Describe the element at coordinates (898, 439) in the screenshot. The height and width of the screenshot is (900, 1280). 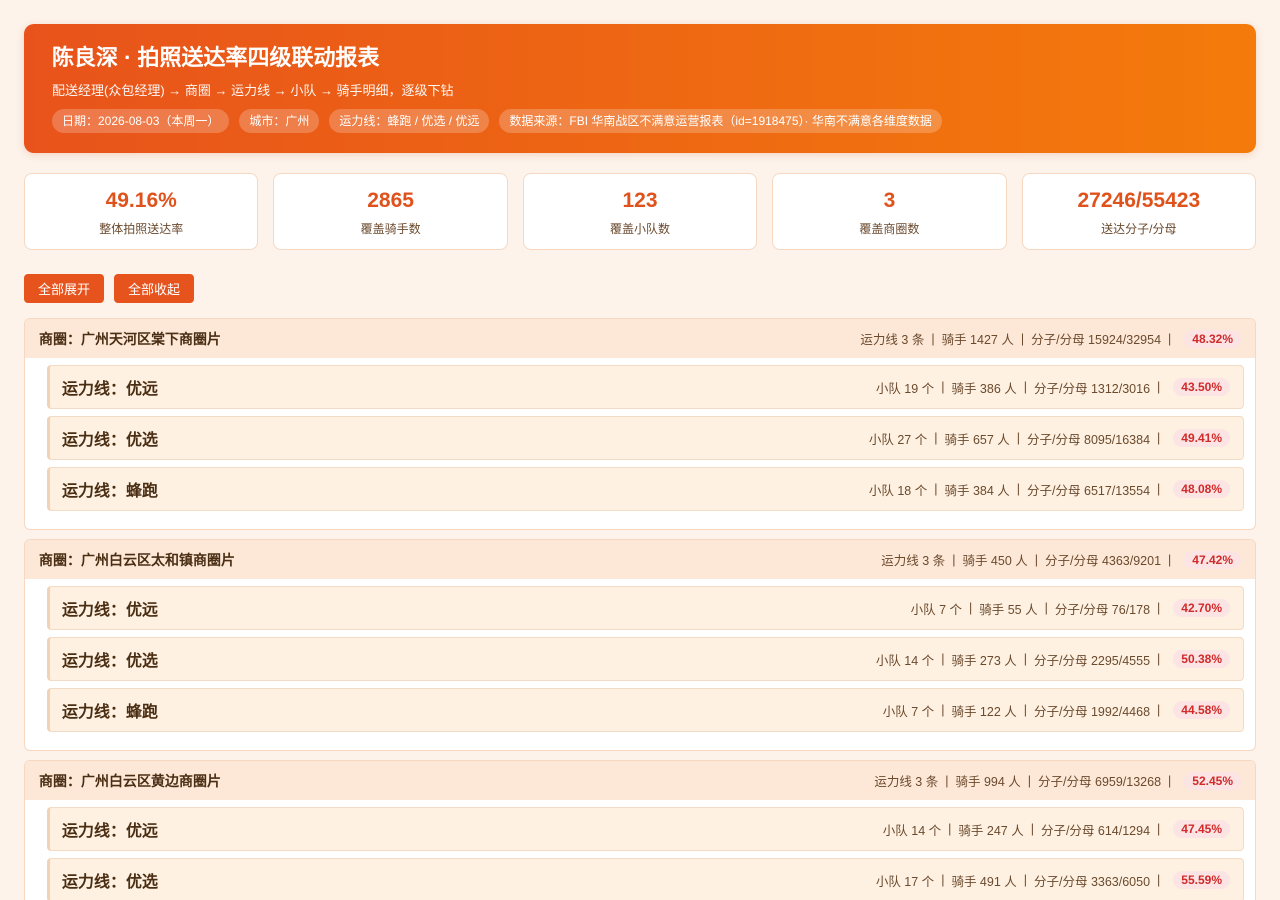
I see `team-count: 小队 27 个` at that location.